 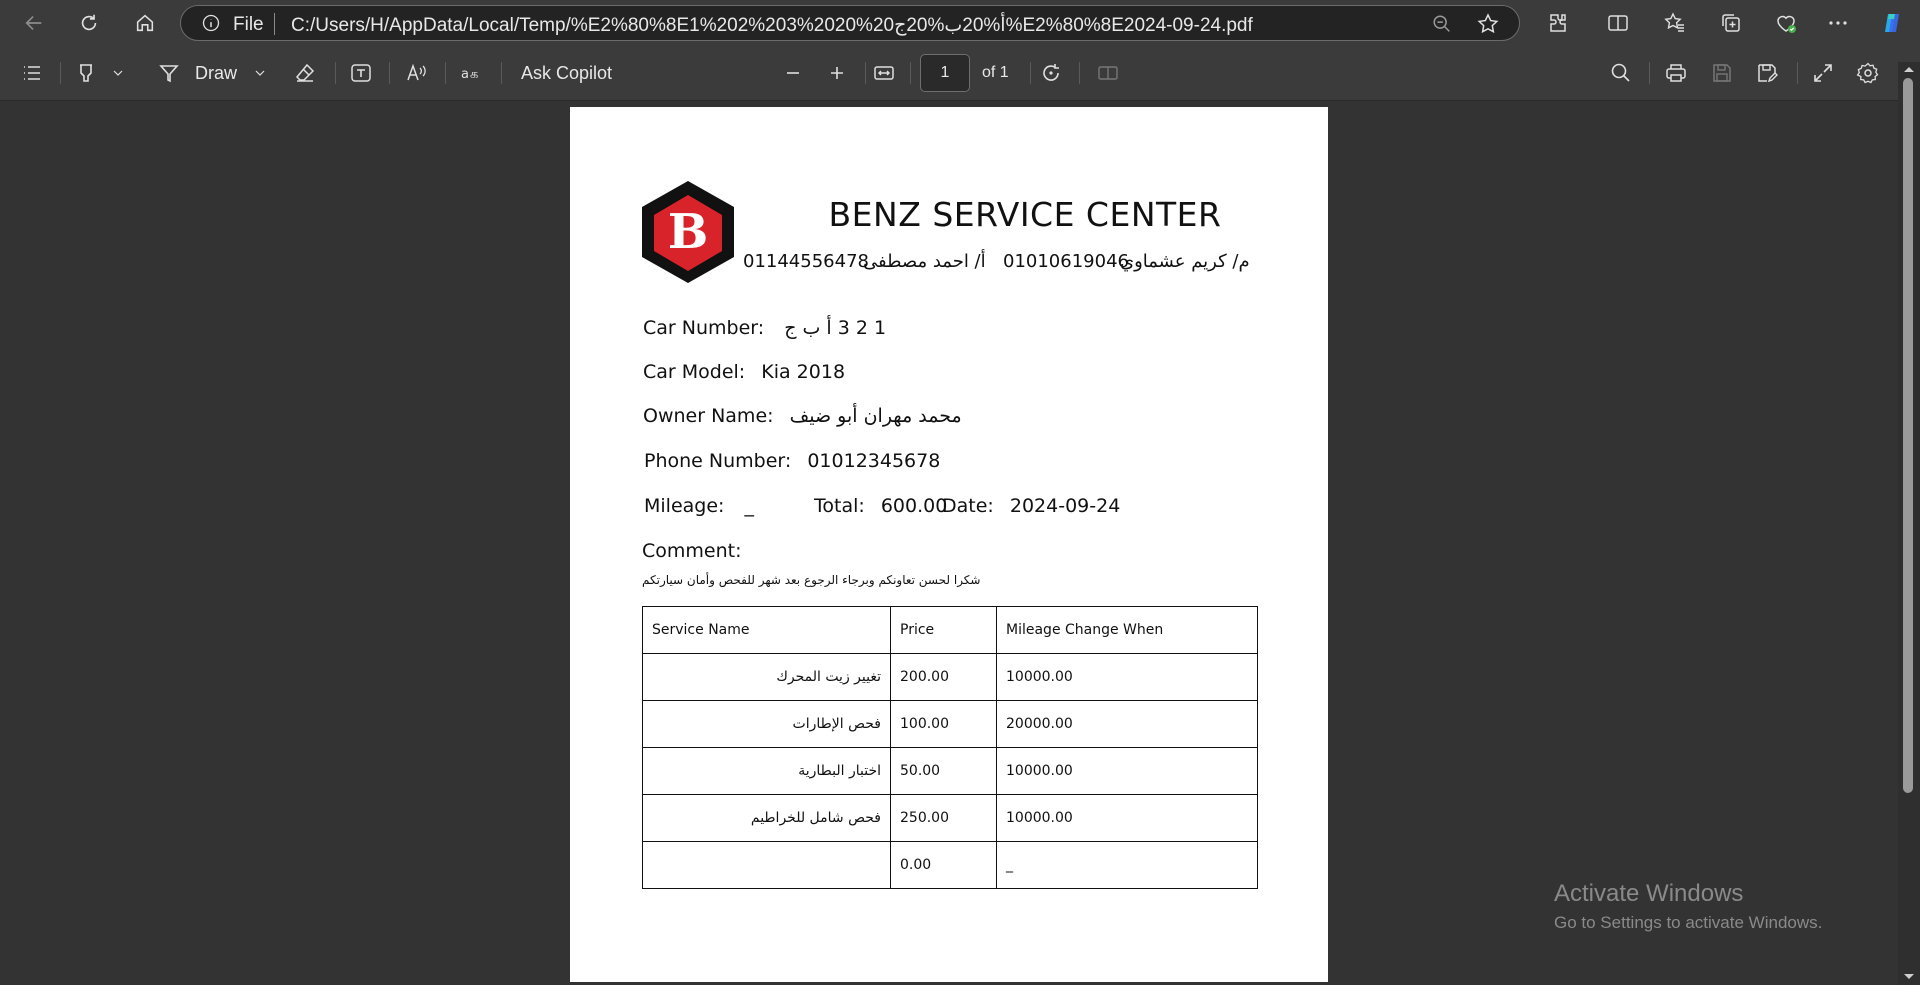 I want to click on price-cell: 200.00, so click(x=943, y=677).